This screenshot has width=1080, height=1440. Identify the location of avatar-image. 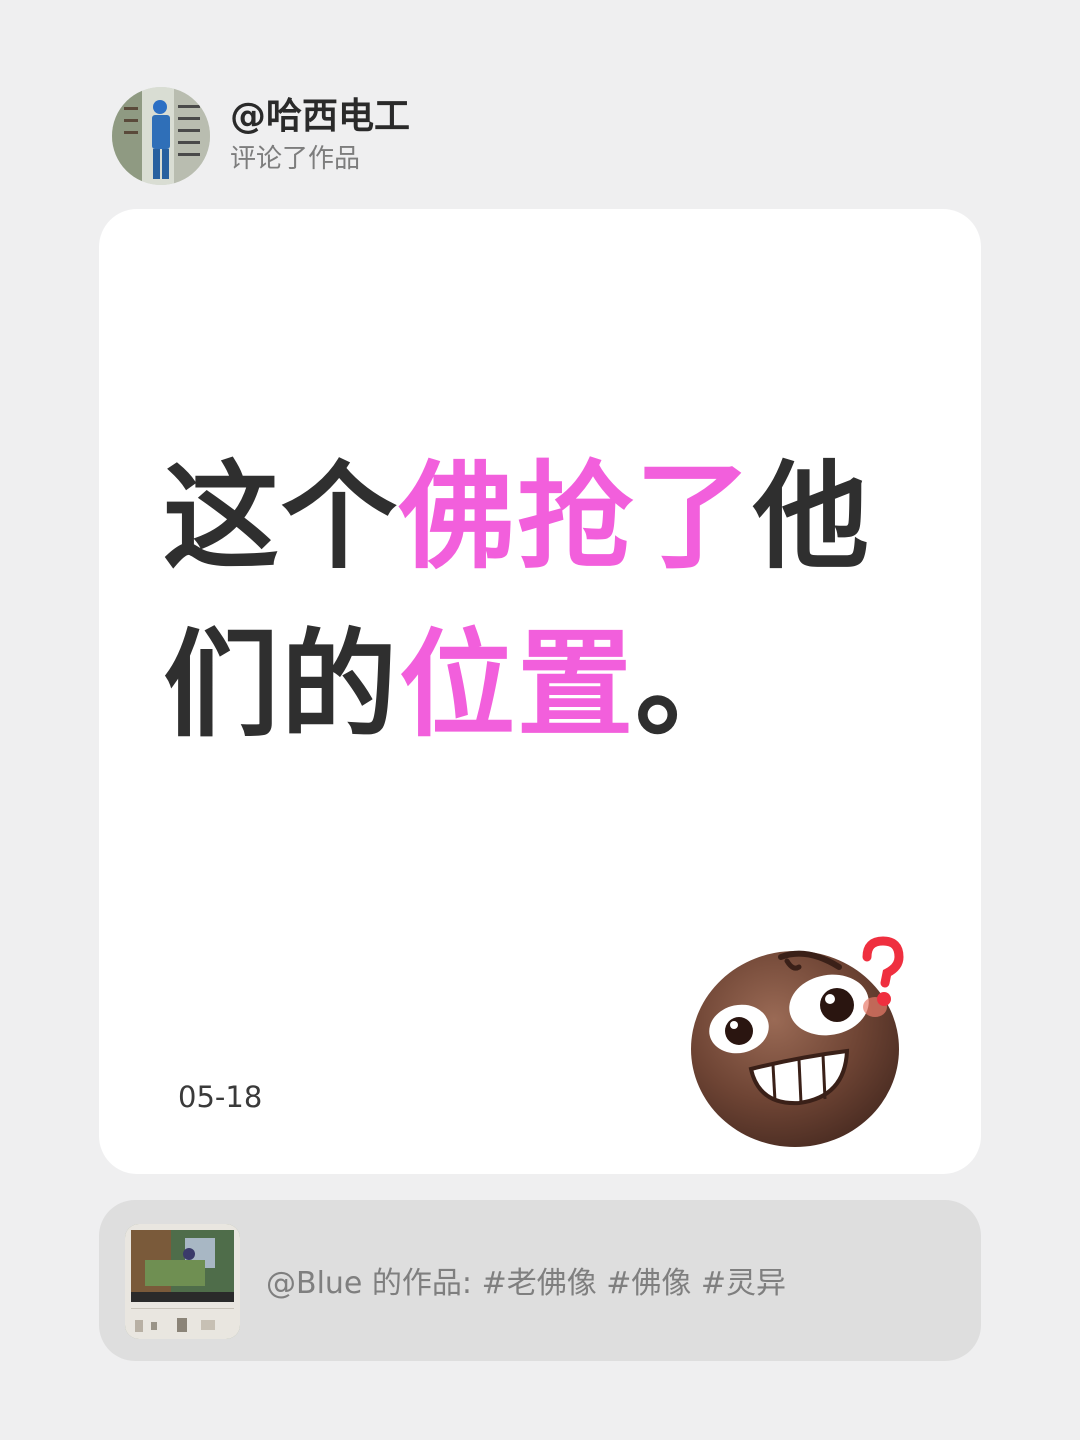
(161, 136).